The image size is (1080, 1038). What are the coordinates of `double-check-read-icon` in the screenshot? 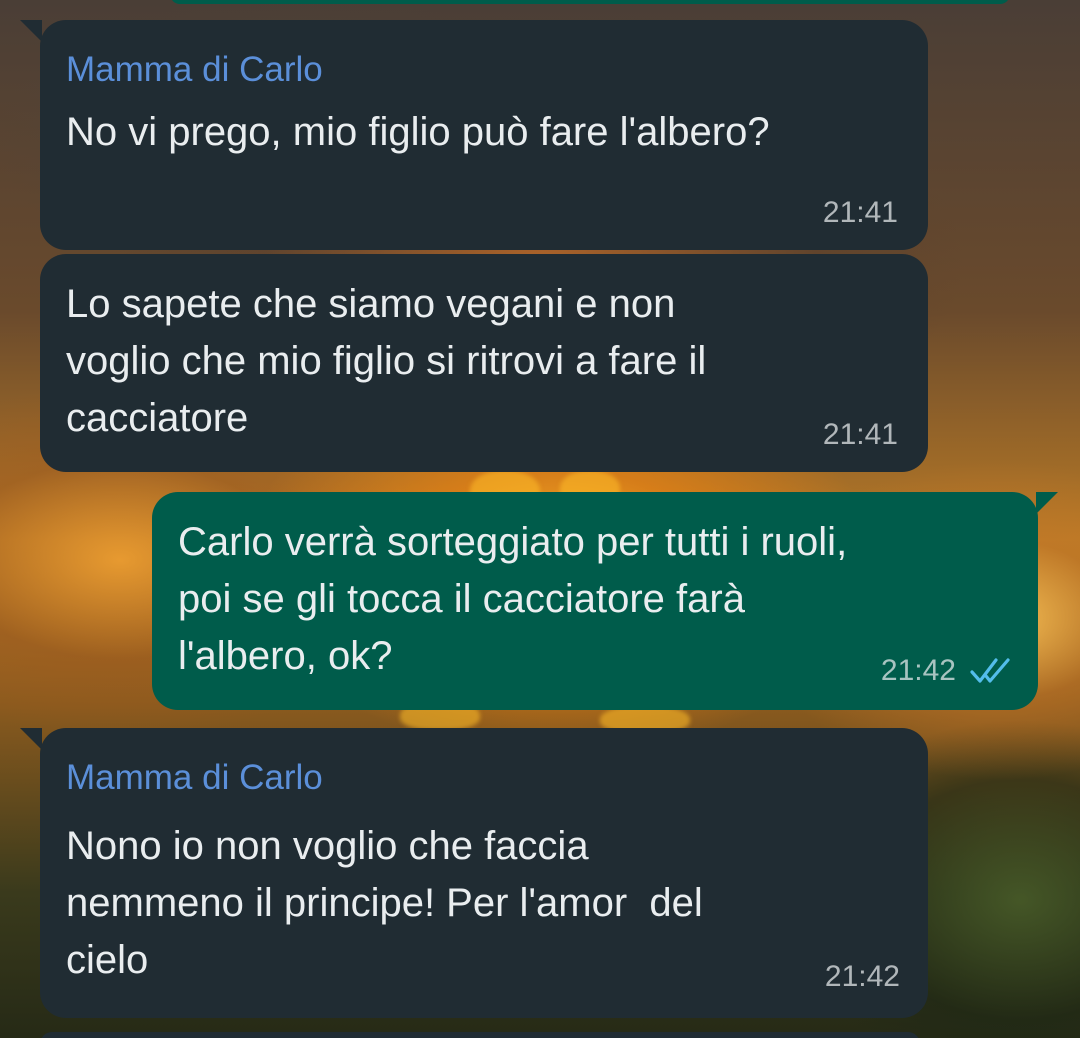 It's located at (990, 670).